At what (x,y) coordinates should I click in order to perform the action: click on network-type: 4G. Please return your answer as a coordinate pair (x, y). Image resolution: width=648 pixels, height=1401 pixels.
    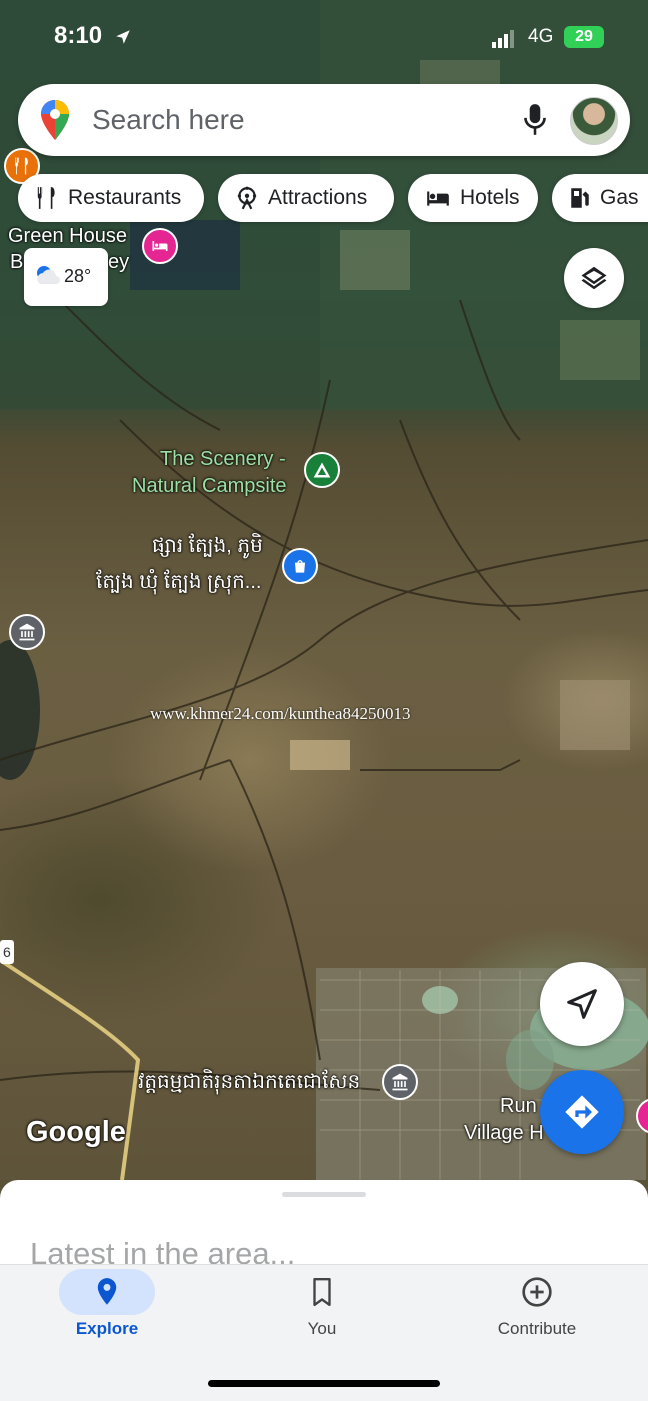
    Looking at the image, I should click on (541, 36).